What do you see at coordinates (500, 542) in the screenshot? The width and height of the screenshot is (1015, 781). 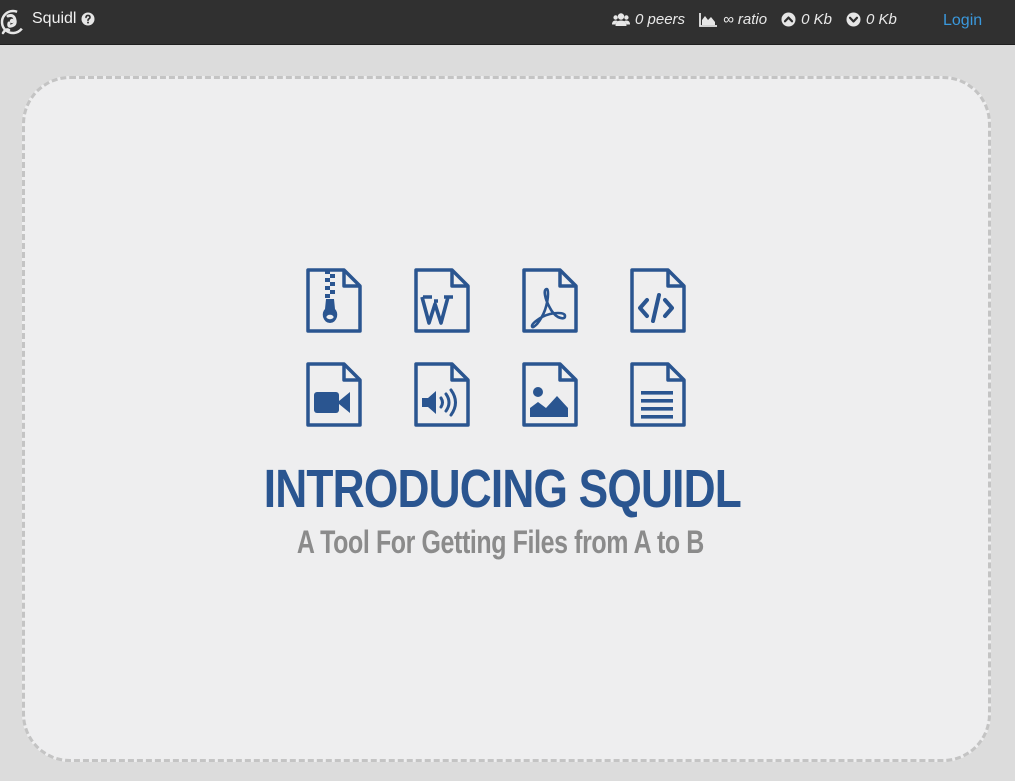 I see `hero-subtitle: A Tool For Getting Files from A to B` at bounding box center [500, 542].